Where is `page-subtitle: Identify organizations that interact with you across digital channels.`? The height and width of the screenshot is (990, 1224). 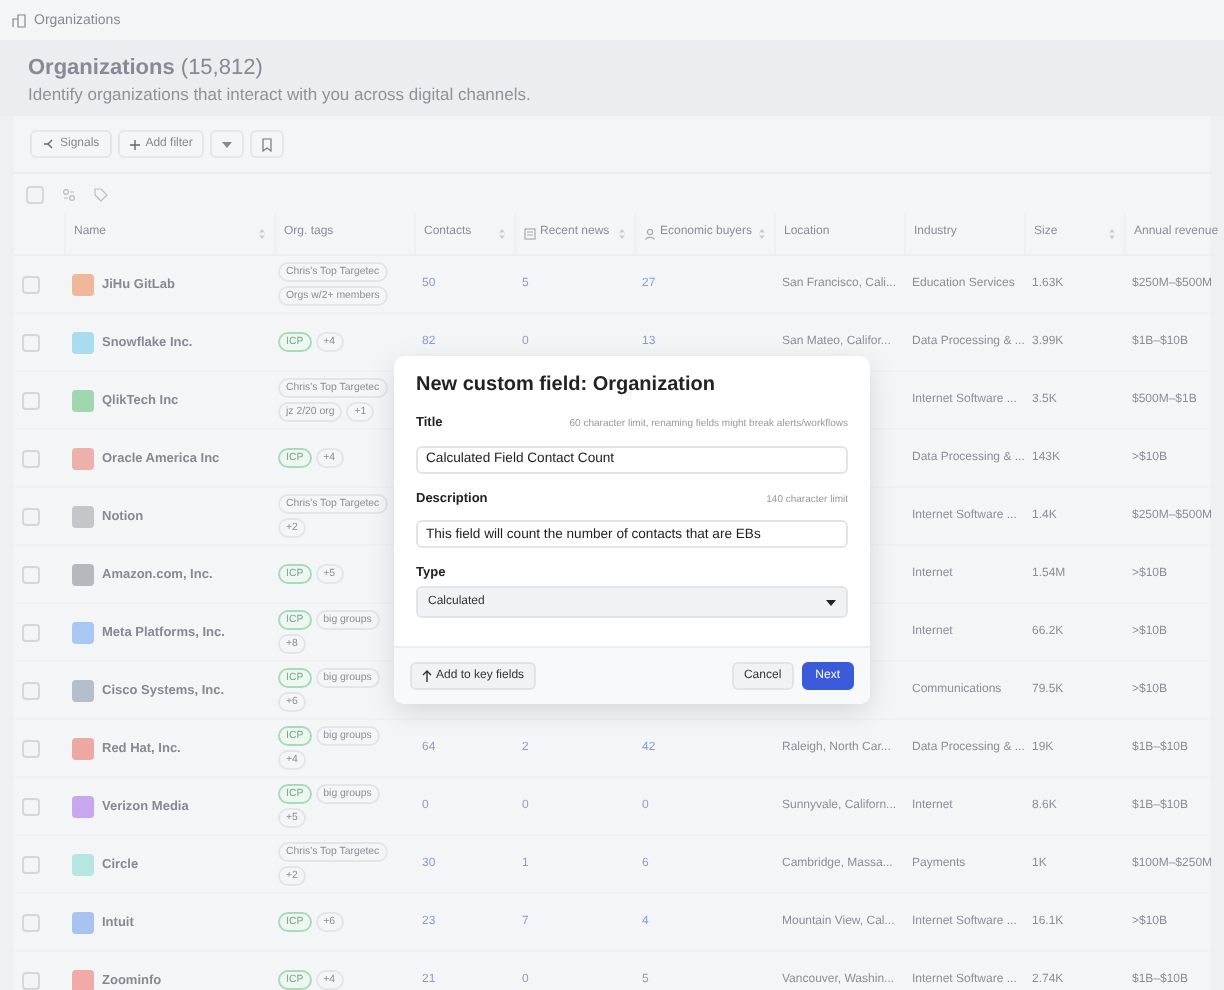 page-subtitle: Identify organizations that interact with you across digital channels. is located at coordinates (280, 94).